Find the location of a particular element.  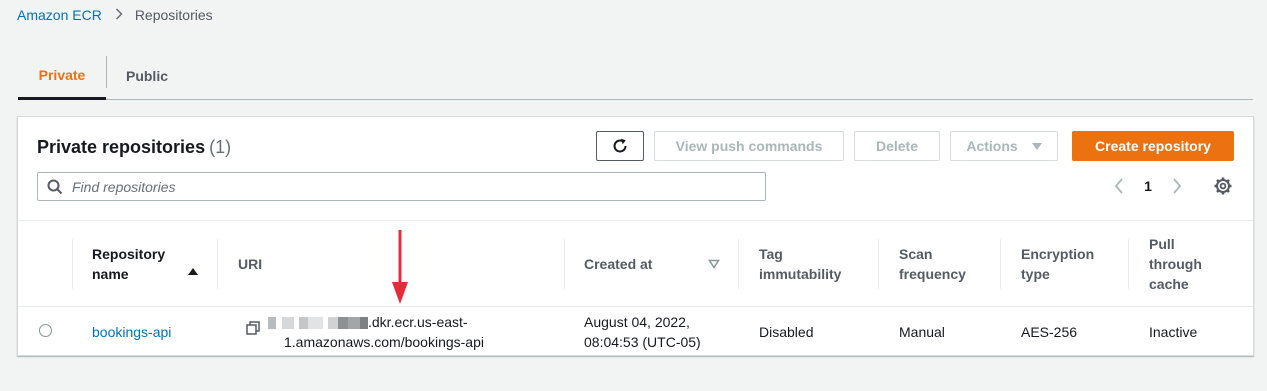

search-icon is located at coordinates (55, 186).